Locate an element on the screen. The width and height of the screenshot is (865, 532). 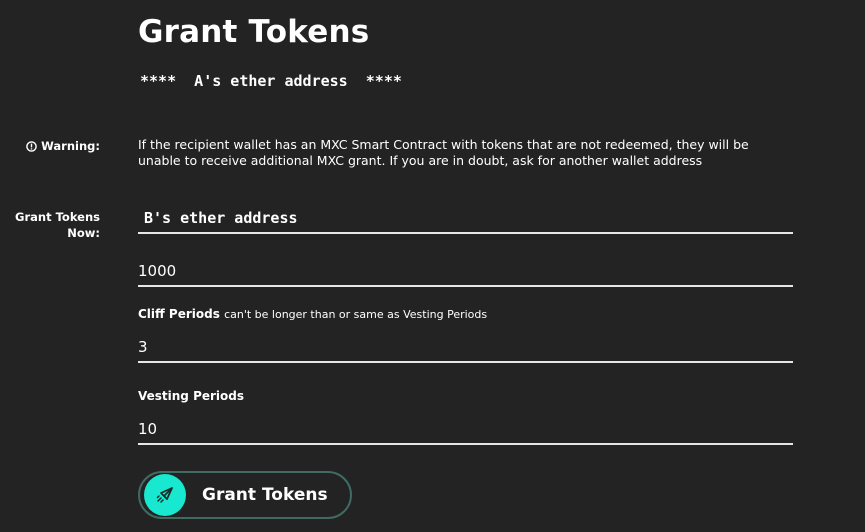
grant-tokens-now-label: Grant Tokens Now: is located at coordinates (57, 225).